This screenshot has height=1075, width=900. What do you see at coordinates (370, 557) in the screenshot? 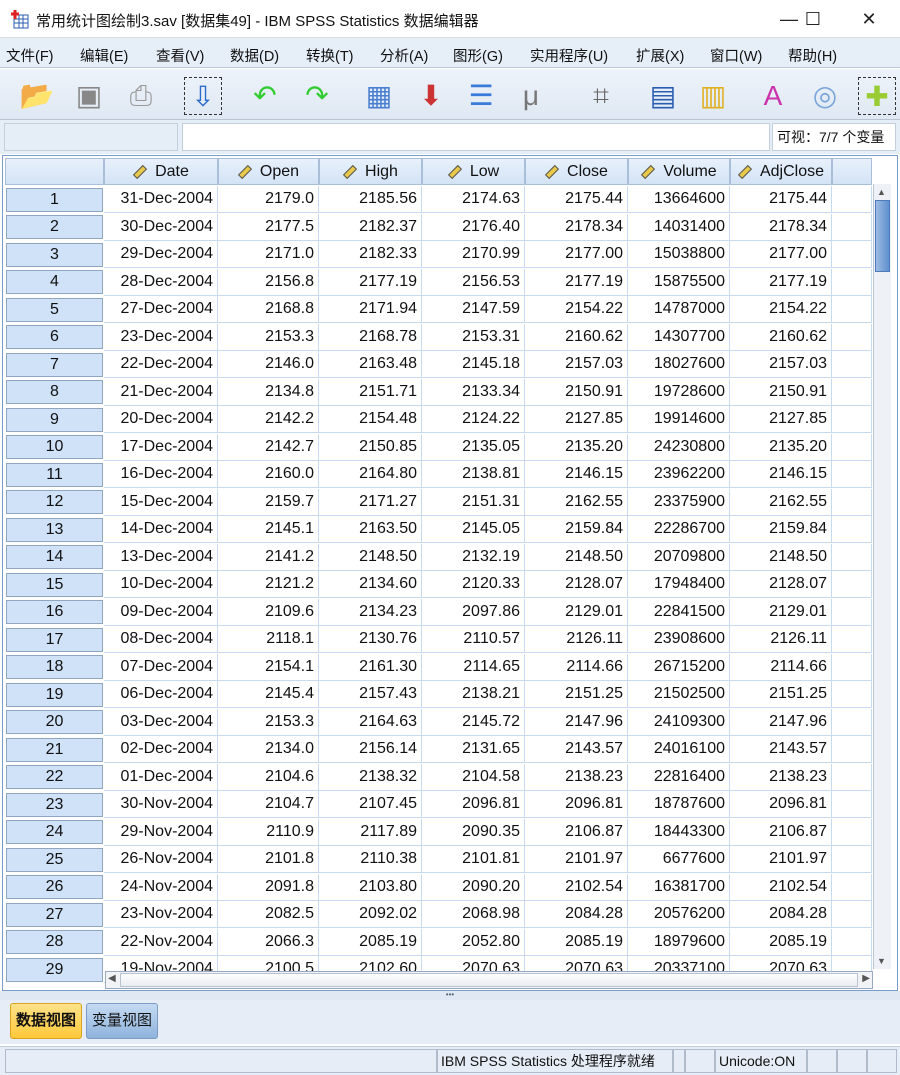
I see `cell-high: 2148.50` at bounding box center [370, 557].